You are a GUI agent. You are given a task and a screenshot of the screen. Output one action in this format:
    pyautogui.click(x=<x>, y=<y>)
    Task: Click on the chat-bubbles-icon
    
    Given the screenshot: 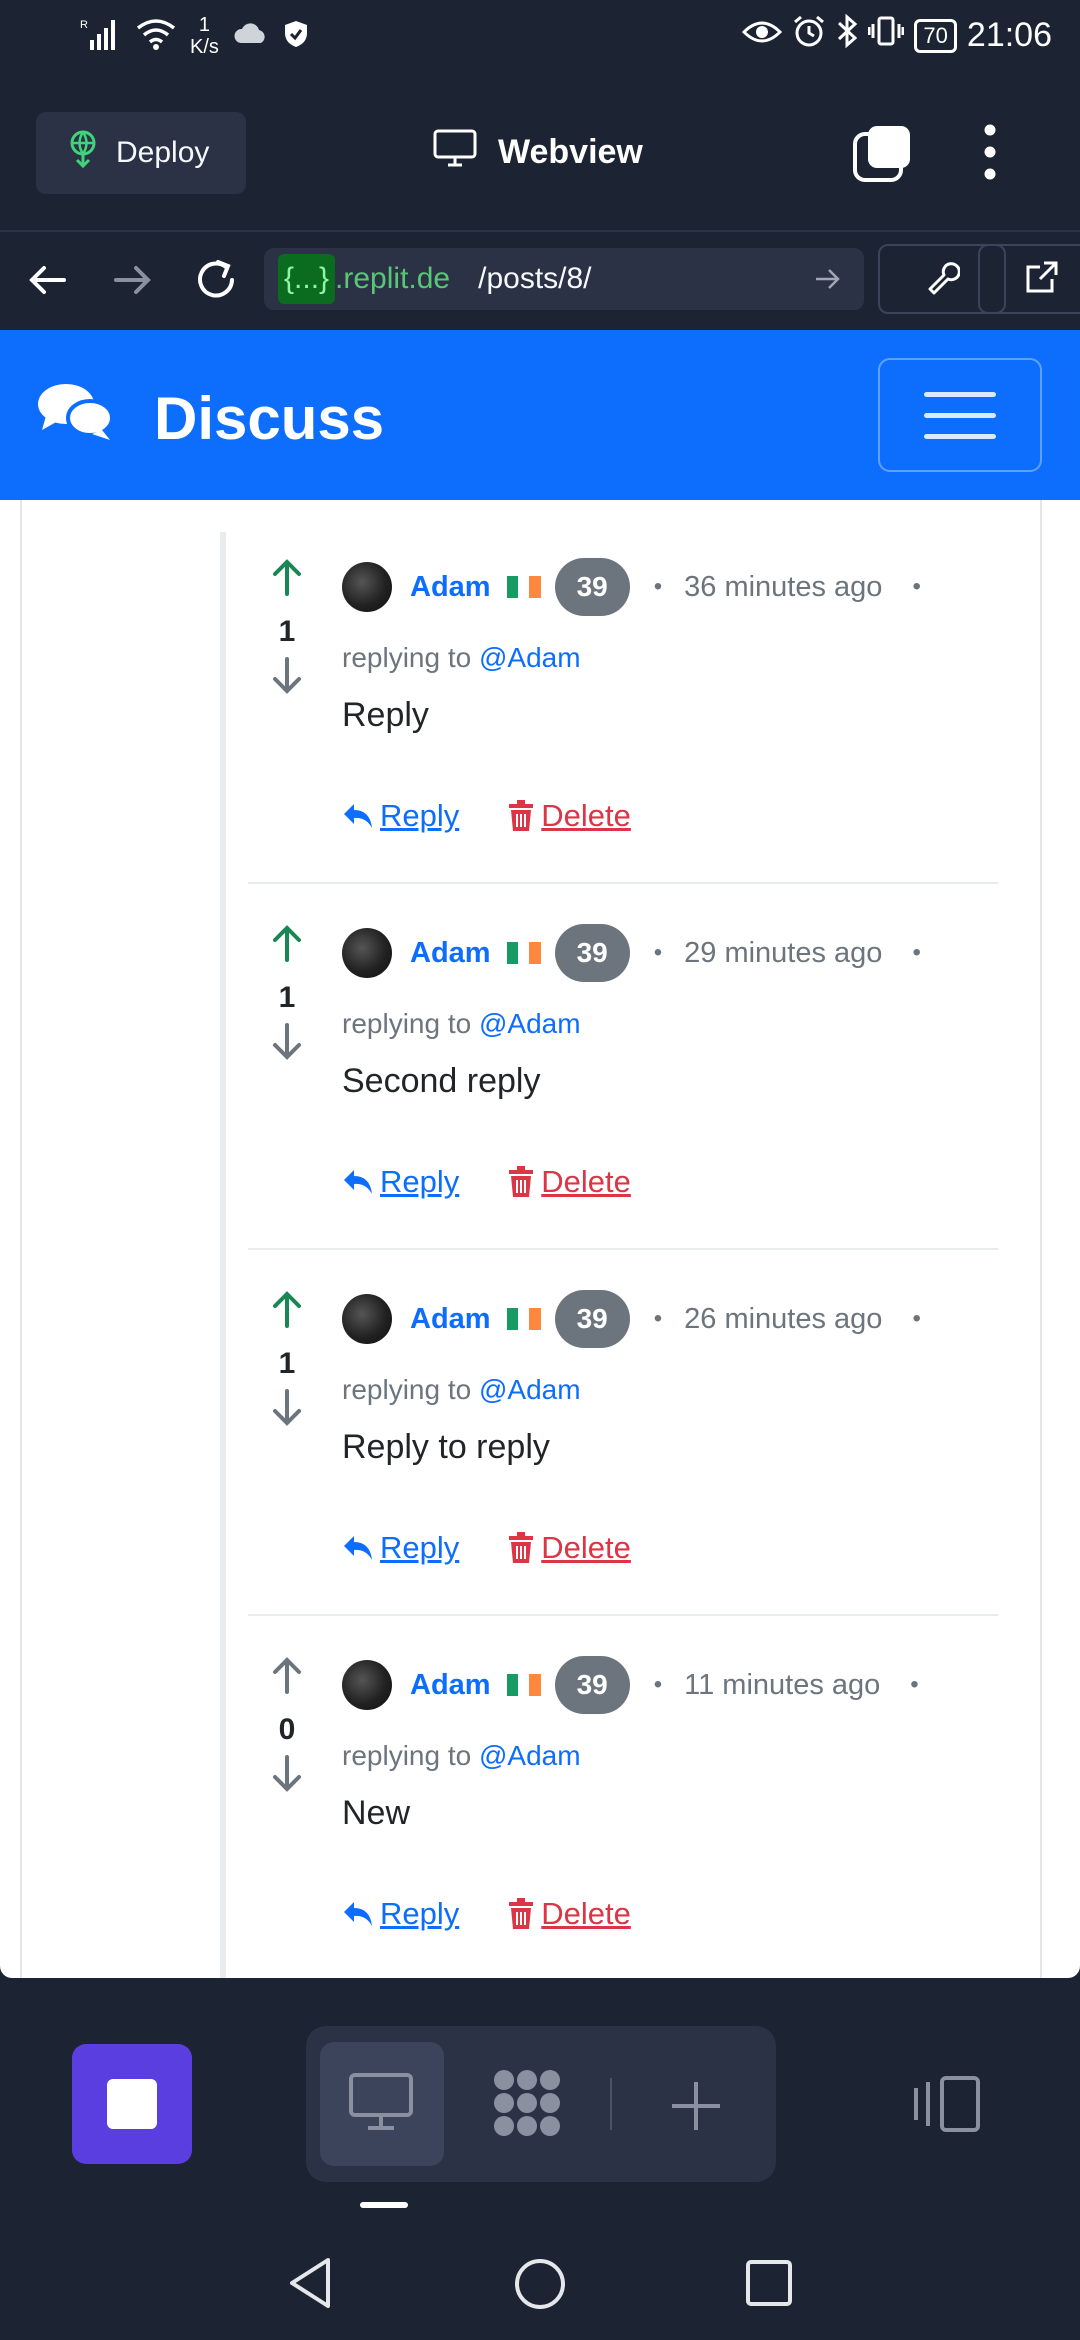 What is the action you would take?
    pyautogui.click(x=76, y=418)
    